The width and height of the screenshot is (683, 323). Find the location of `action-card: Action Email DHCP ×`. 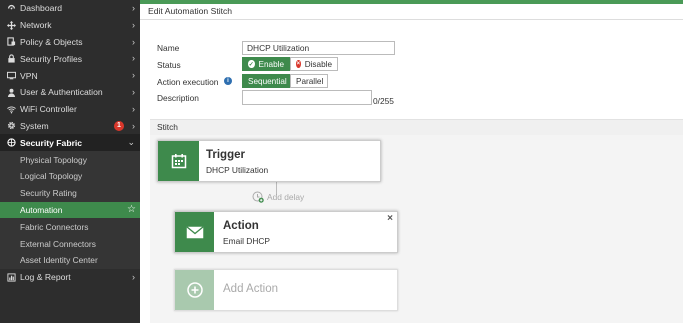

action-card: Action Email DHCP × is located at coordinates (286, 232).